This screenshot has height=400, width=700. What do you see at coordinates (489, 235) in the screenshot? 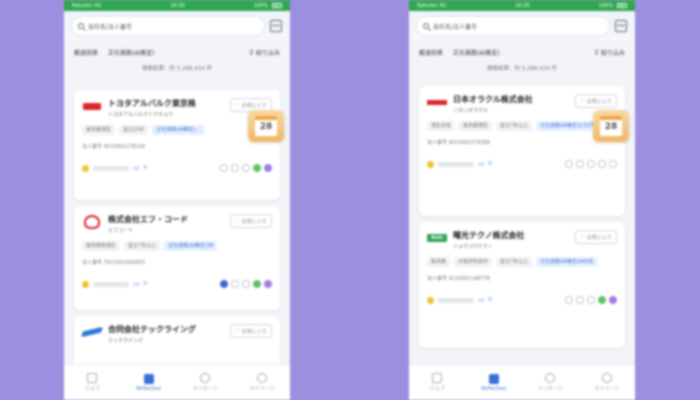
I see `company-name: 曙光テクノ株式会社` at bounding box center [489, 235].